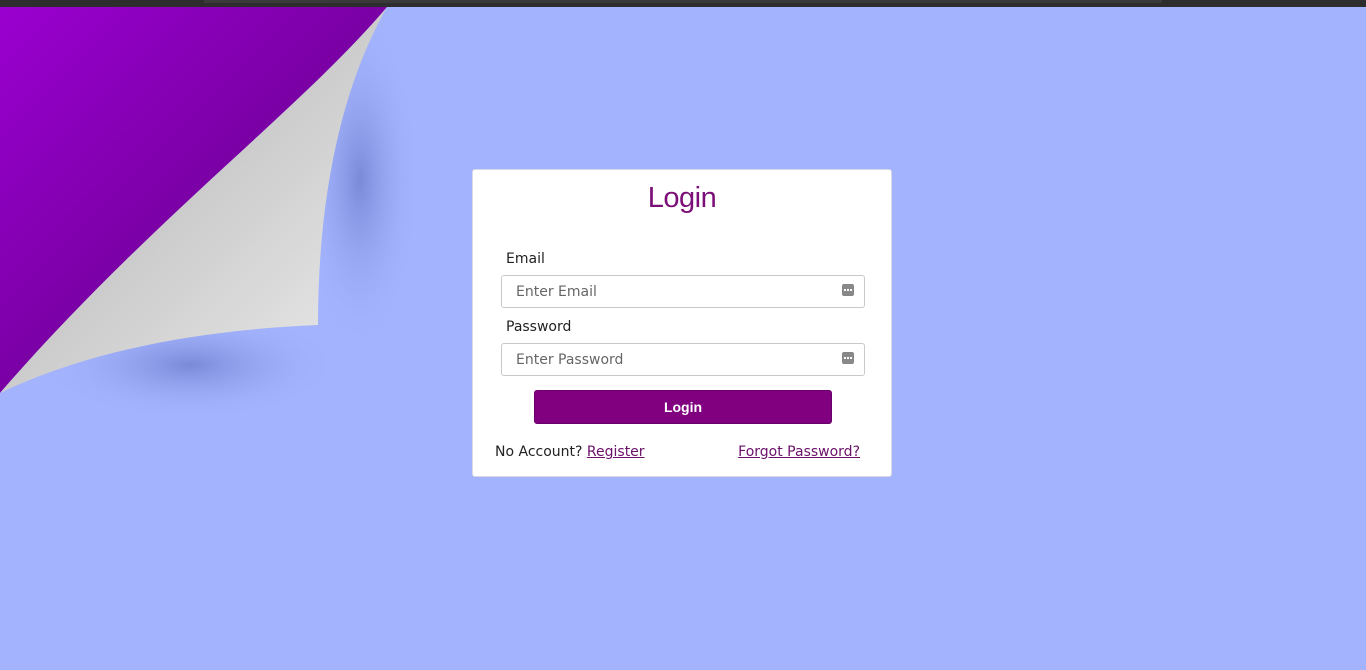 The height and width of the screenshot is (670, 1366). I want to click on register-link: Register, so click(616, 452).